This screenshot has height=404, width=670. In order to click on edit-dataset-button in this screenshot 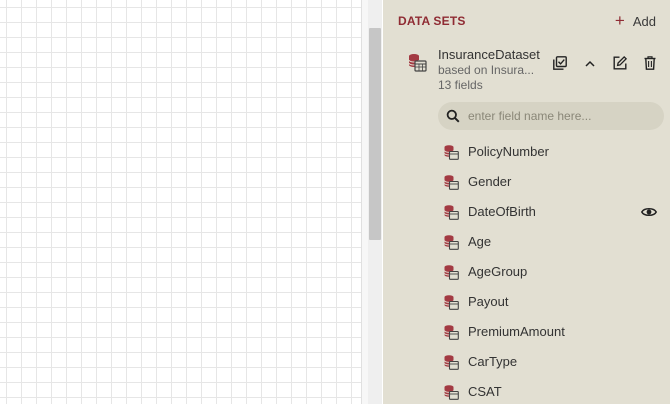, I will do `click(620, 63)`.